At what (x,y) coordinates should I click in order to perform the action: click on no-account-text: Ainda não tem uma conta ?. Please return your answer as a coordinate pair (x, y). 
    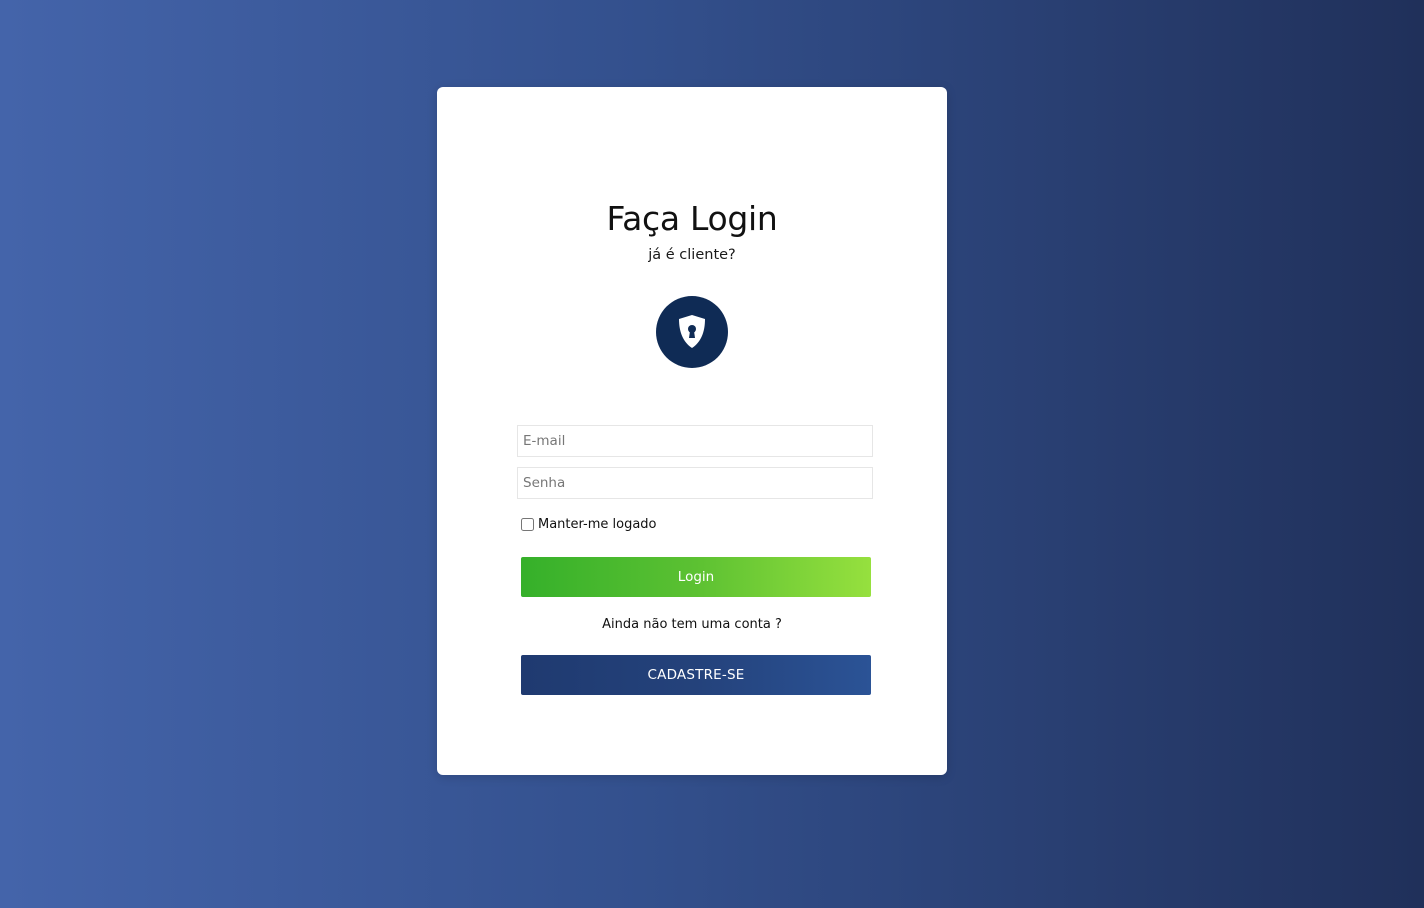
    Looking at the image, I should click on (692, 624).